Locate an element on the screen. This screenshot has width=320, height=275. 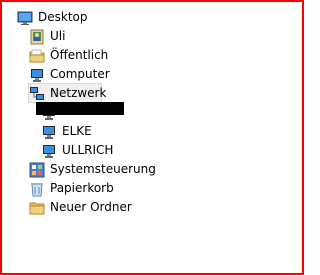
tree-item-label: Computer is located at coordinates (80, 74).